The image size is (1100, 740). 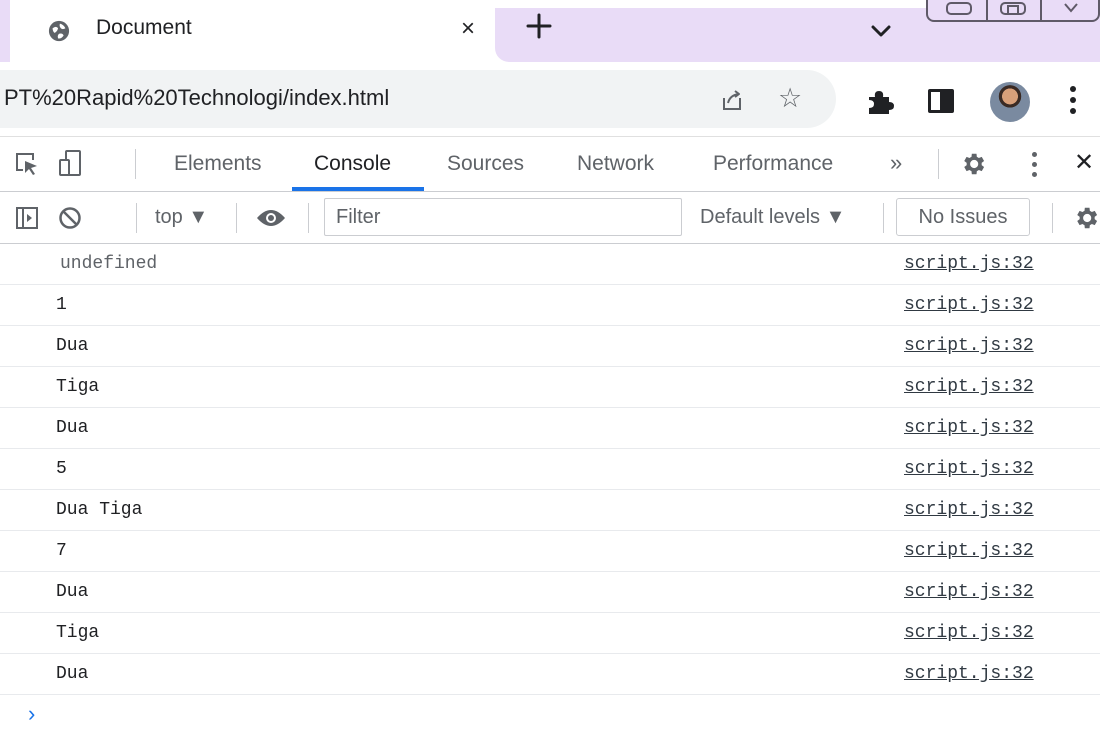 I want to click on tab-performance: Performance, so click(x=773, y=164).